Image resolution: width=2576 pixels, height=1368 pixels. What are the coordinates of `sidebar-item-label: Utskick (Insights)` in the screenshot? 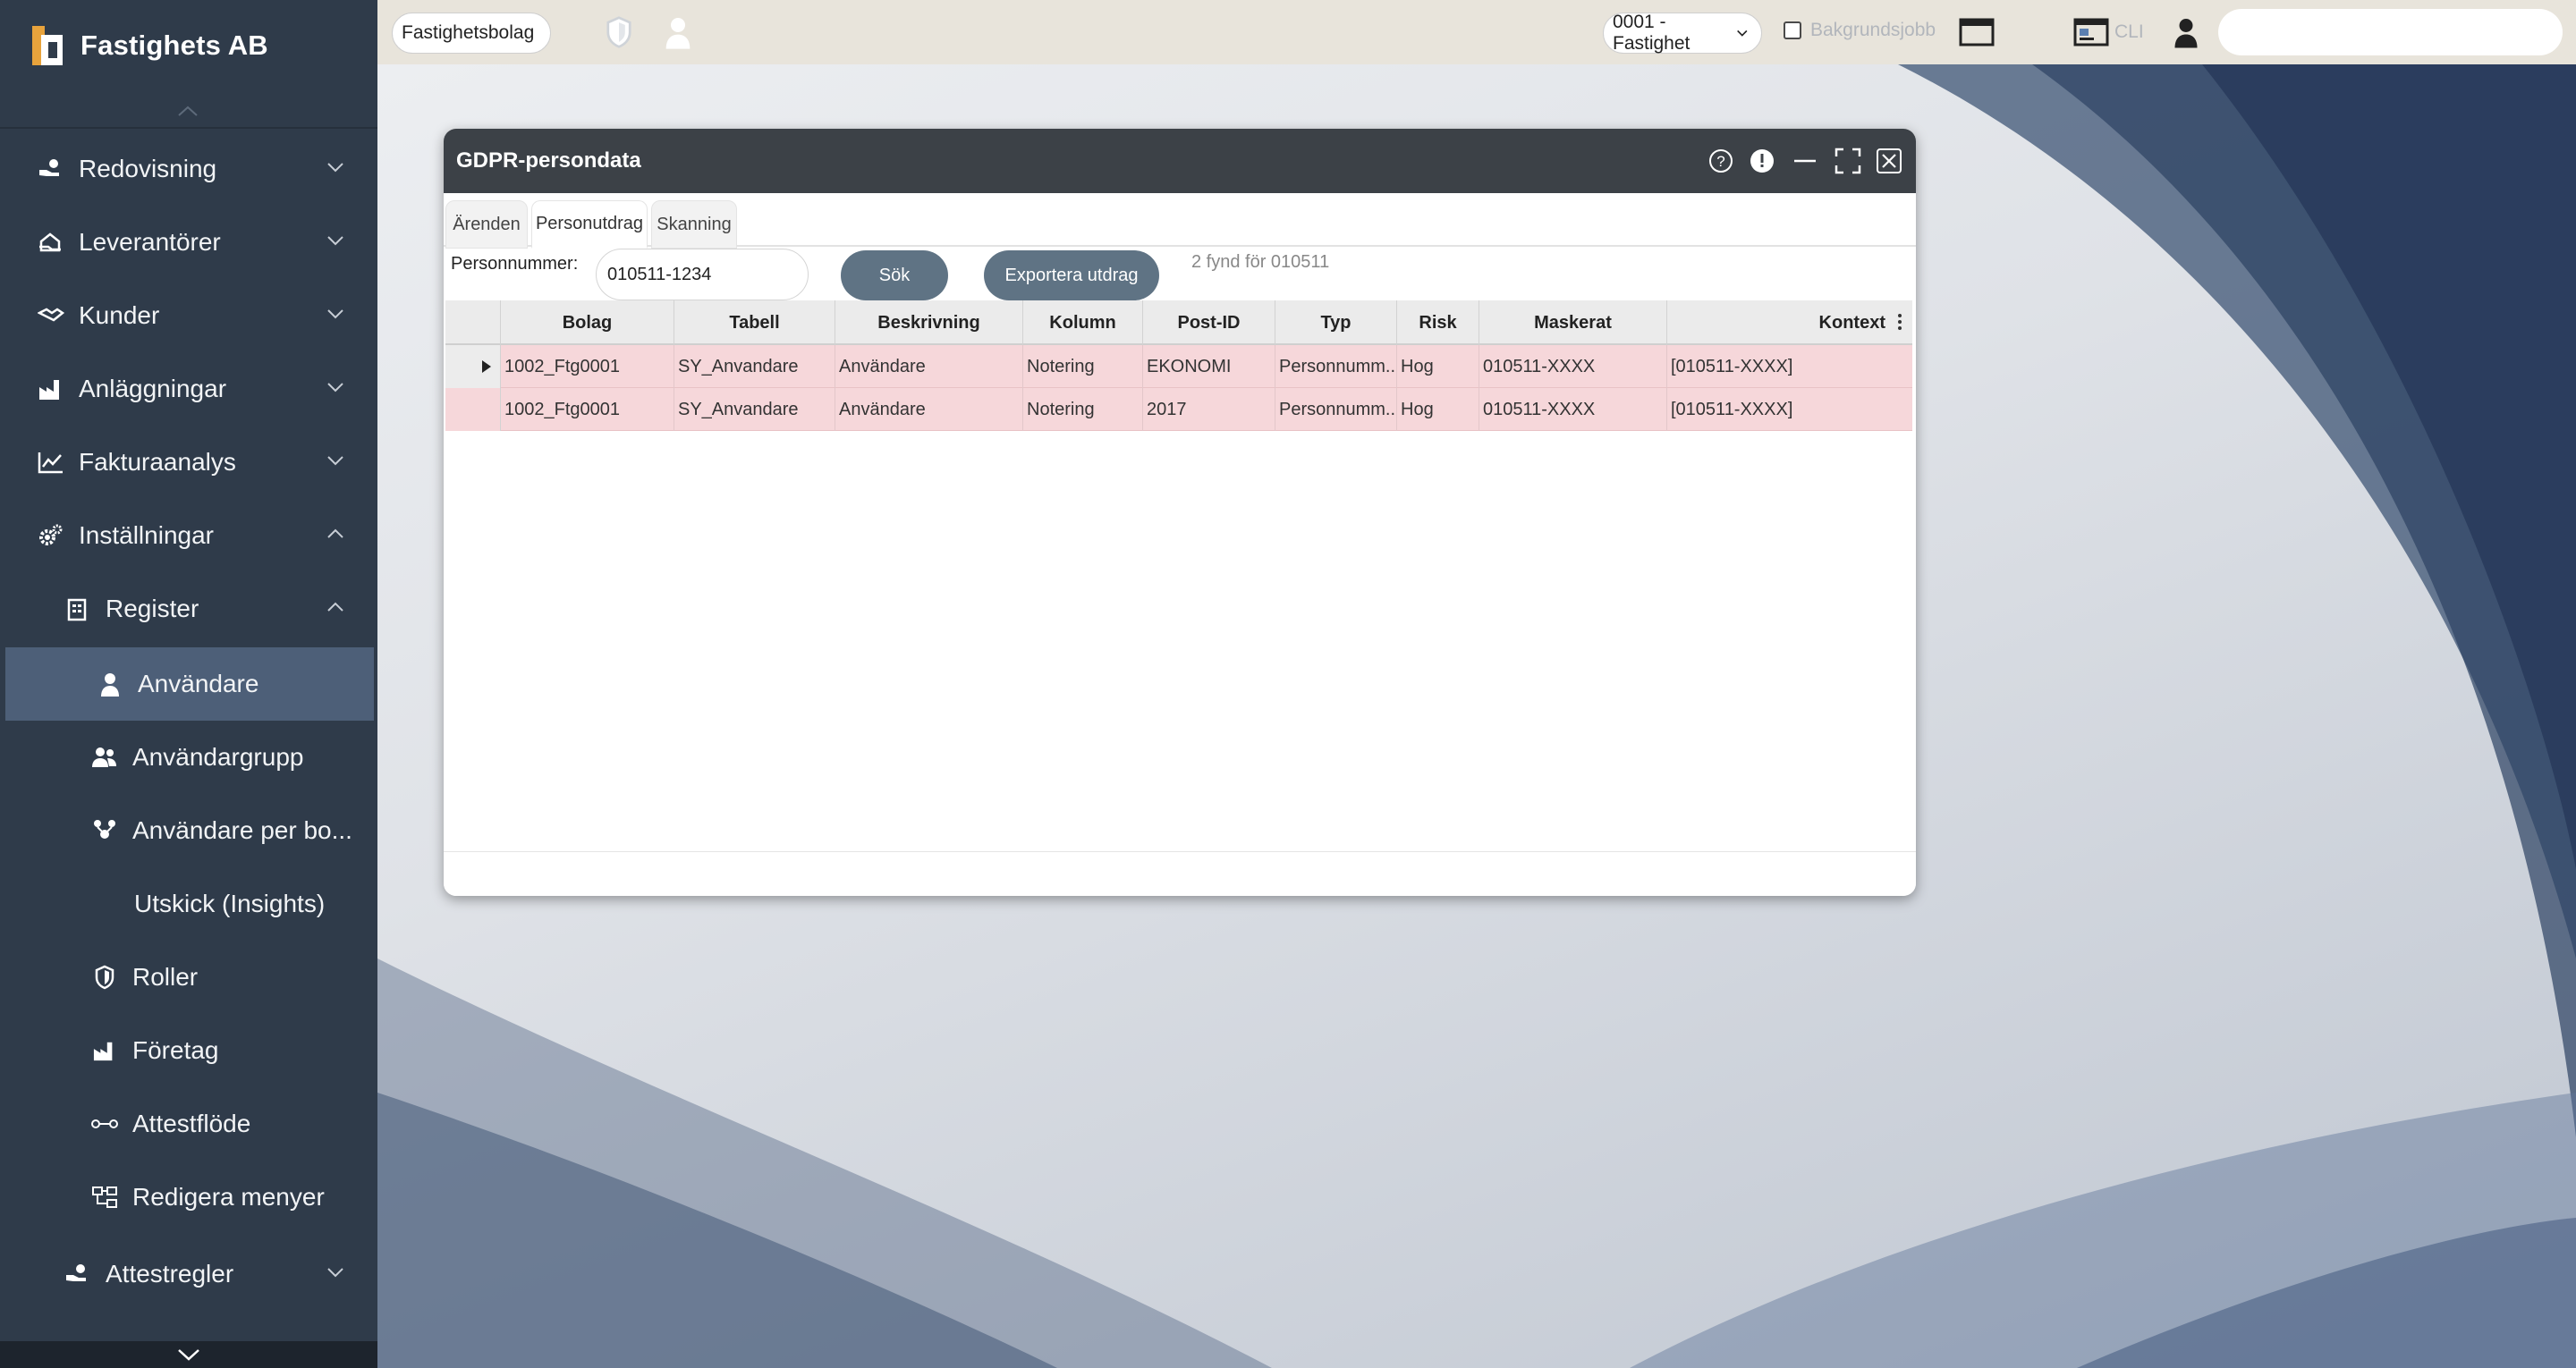 It's located at (230, 903).